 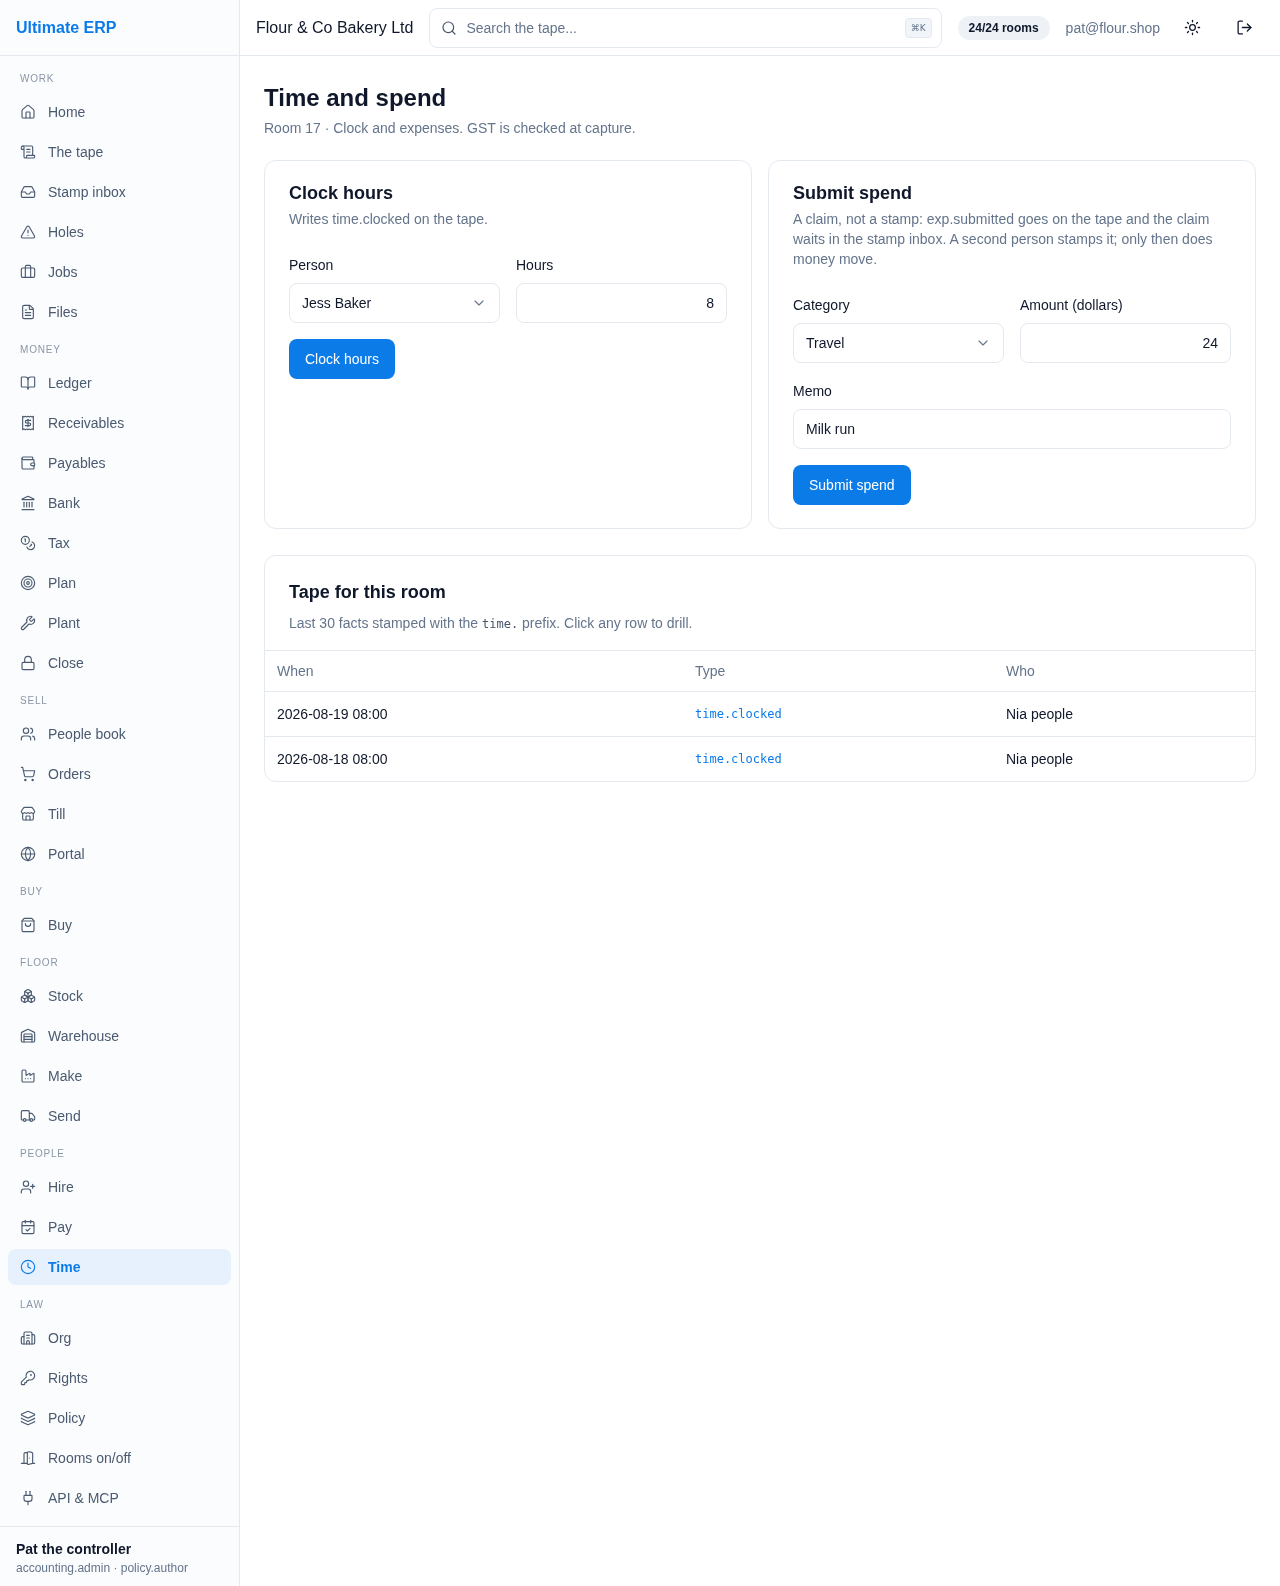 I want to click on clock-hours-button: Clock hours, so click(x=342, y=359).